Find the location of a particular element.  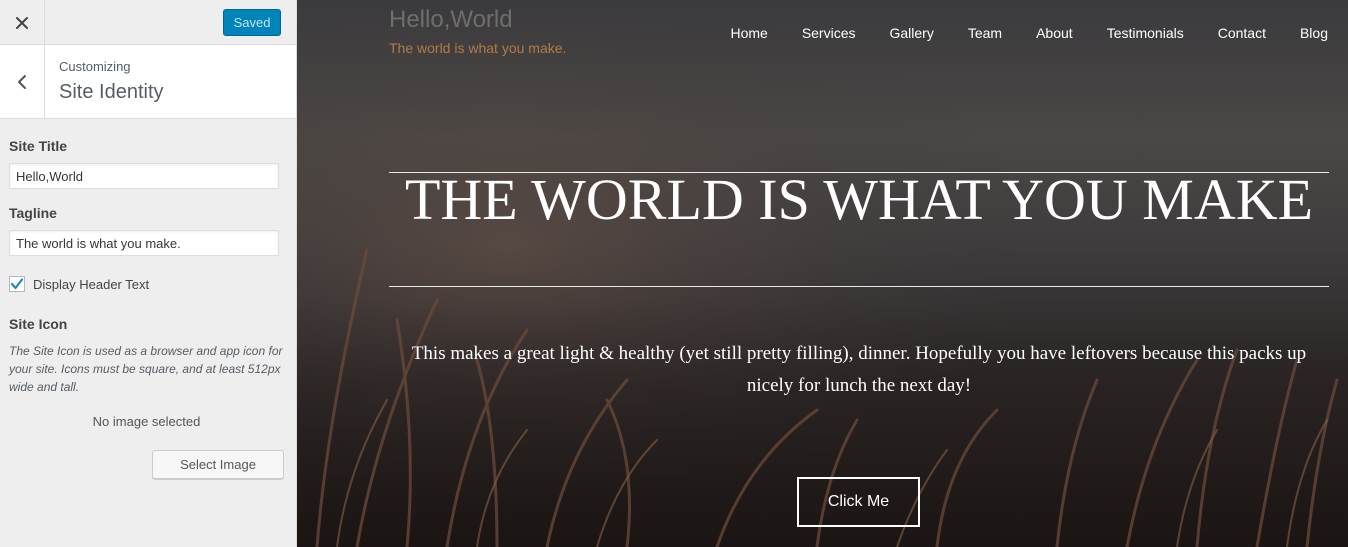

nav-item-testimonials: Testimonials is located at coordinates (1145, 33).